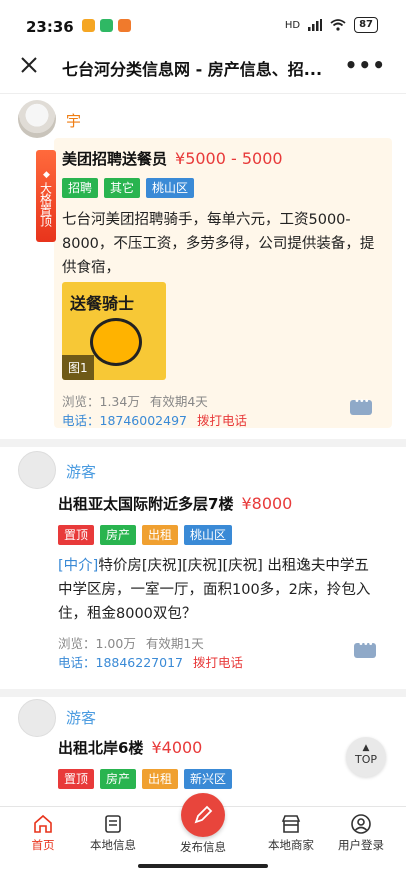 The height and width of the screenshot is (879, 406). What do you see at coordinates (97, 643) in the screenshot?
I see `views-count: 浏览：1.00万` at bounding box center [97, 643].